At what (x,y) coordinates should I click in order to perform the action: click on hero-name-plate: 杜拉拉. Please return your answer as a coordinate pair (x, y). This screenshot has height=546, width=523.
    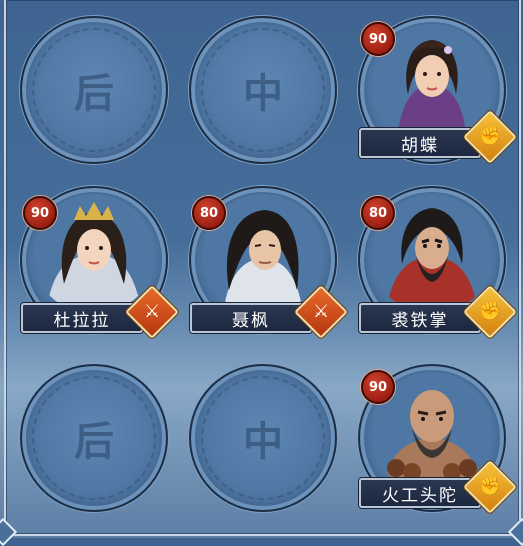
    Looking at the image, I should click on (82, 318).